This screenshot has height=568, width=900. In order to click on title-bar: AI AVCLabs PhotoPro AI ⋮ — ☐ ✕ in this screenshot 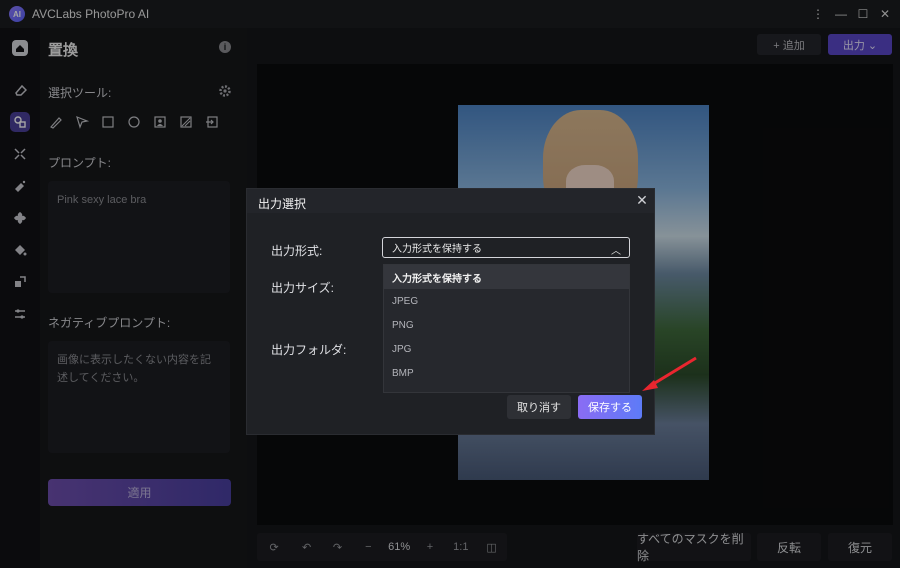, I will do `click(450, 14)`.